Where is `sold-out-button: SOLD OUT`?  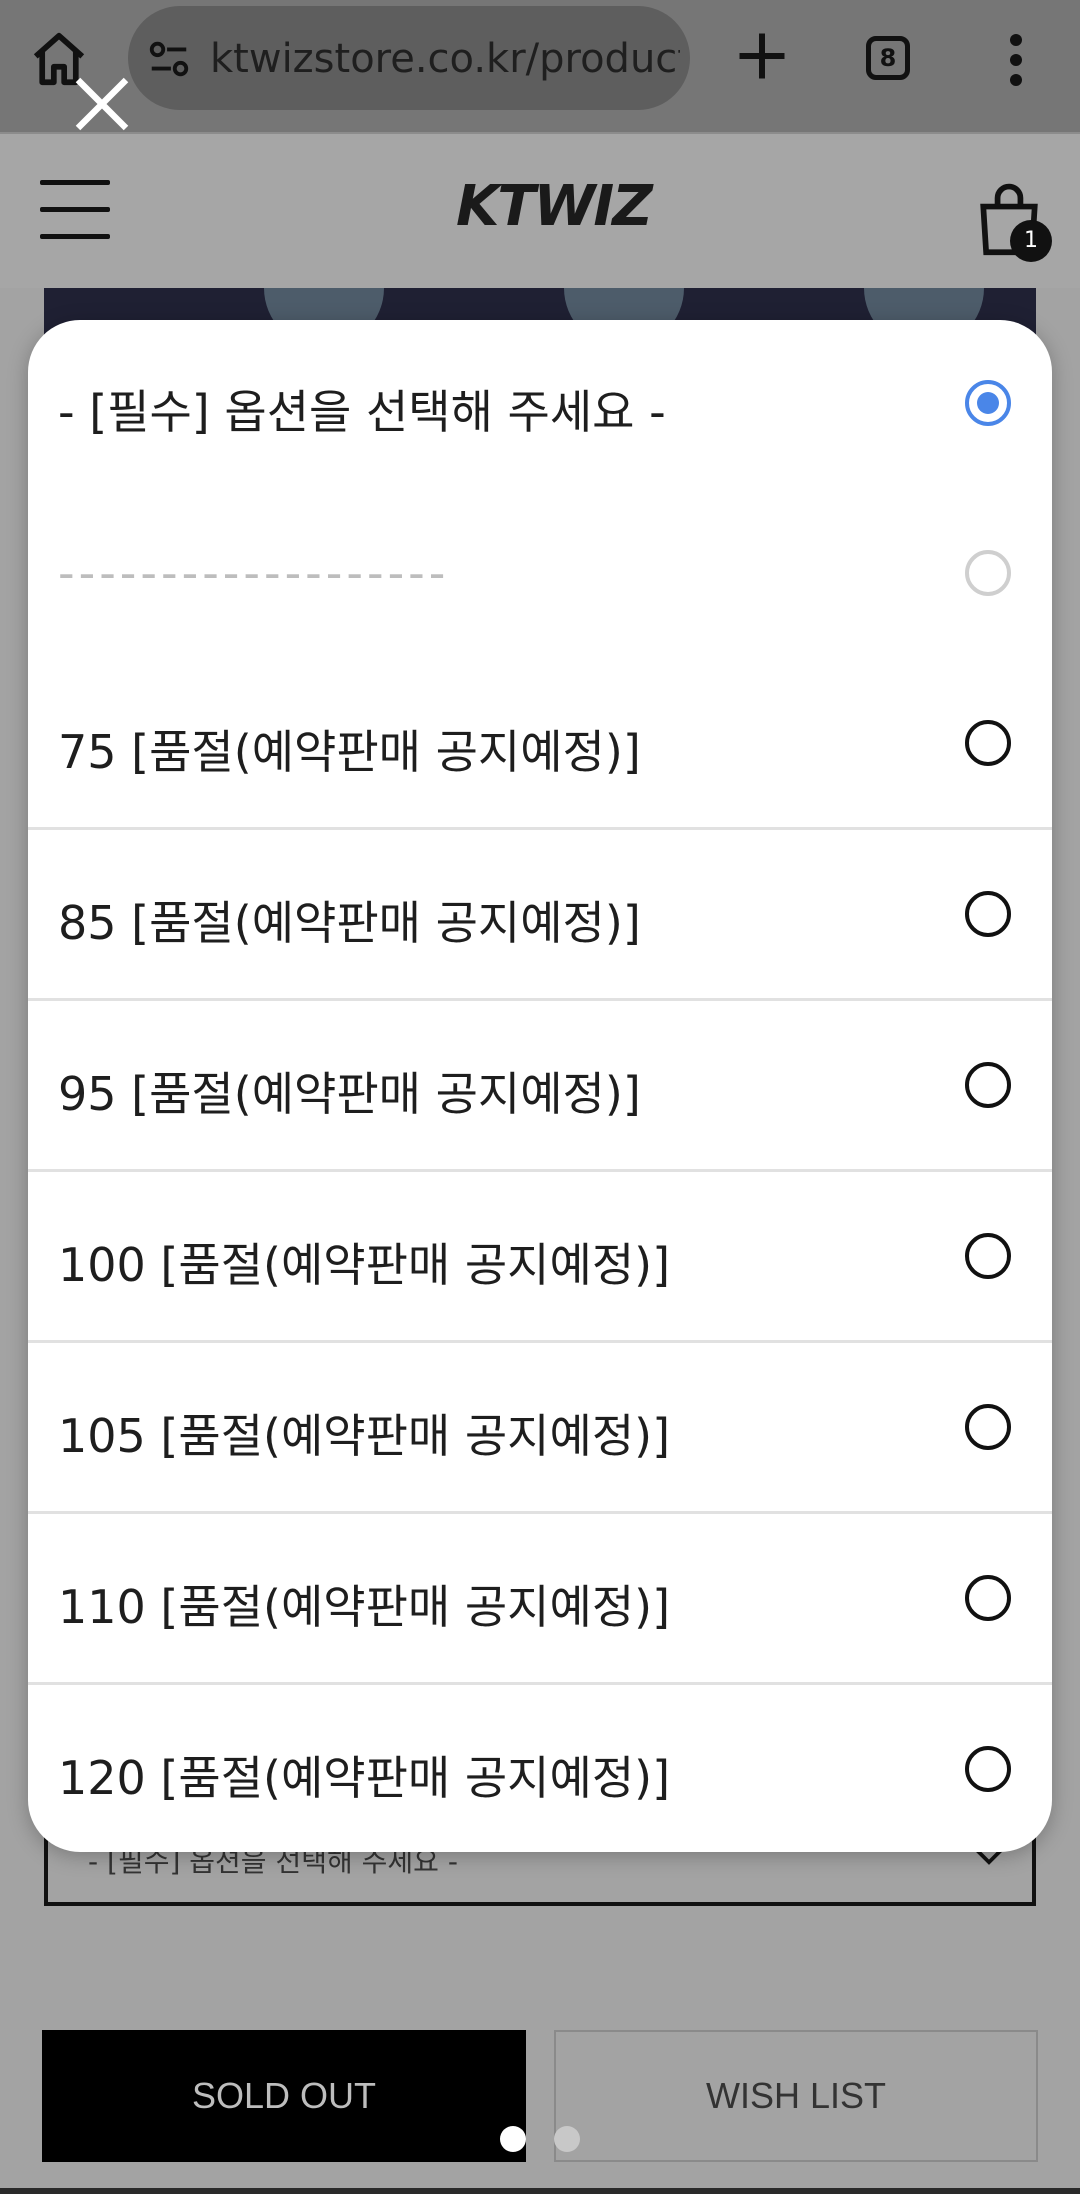 sold-out-button: SOLD OUT is located at coordinates (284, 2096).